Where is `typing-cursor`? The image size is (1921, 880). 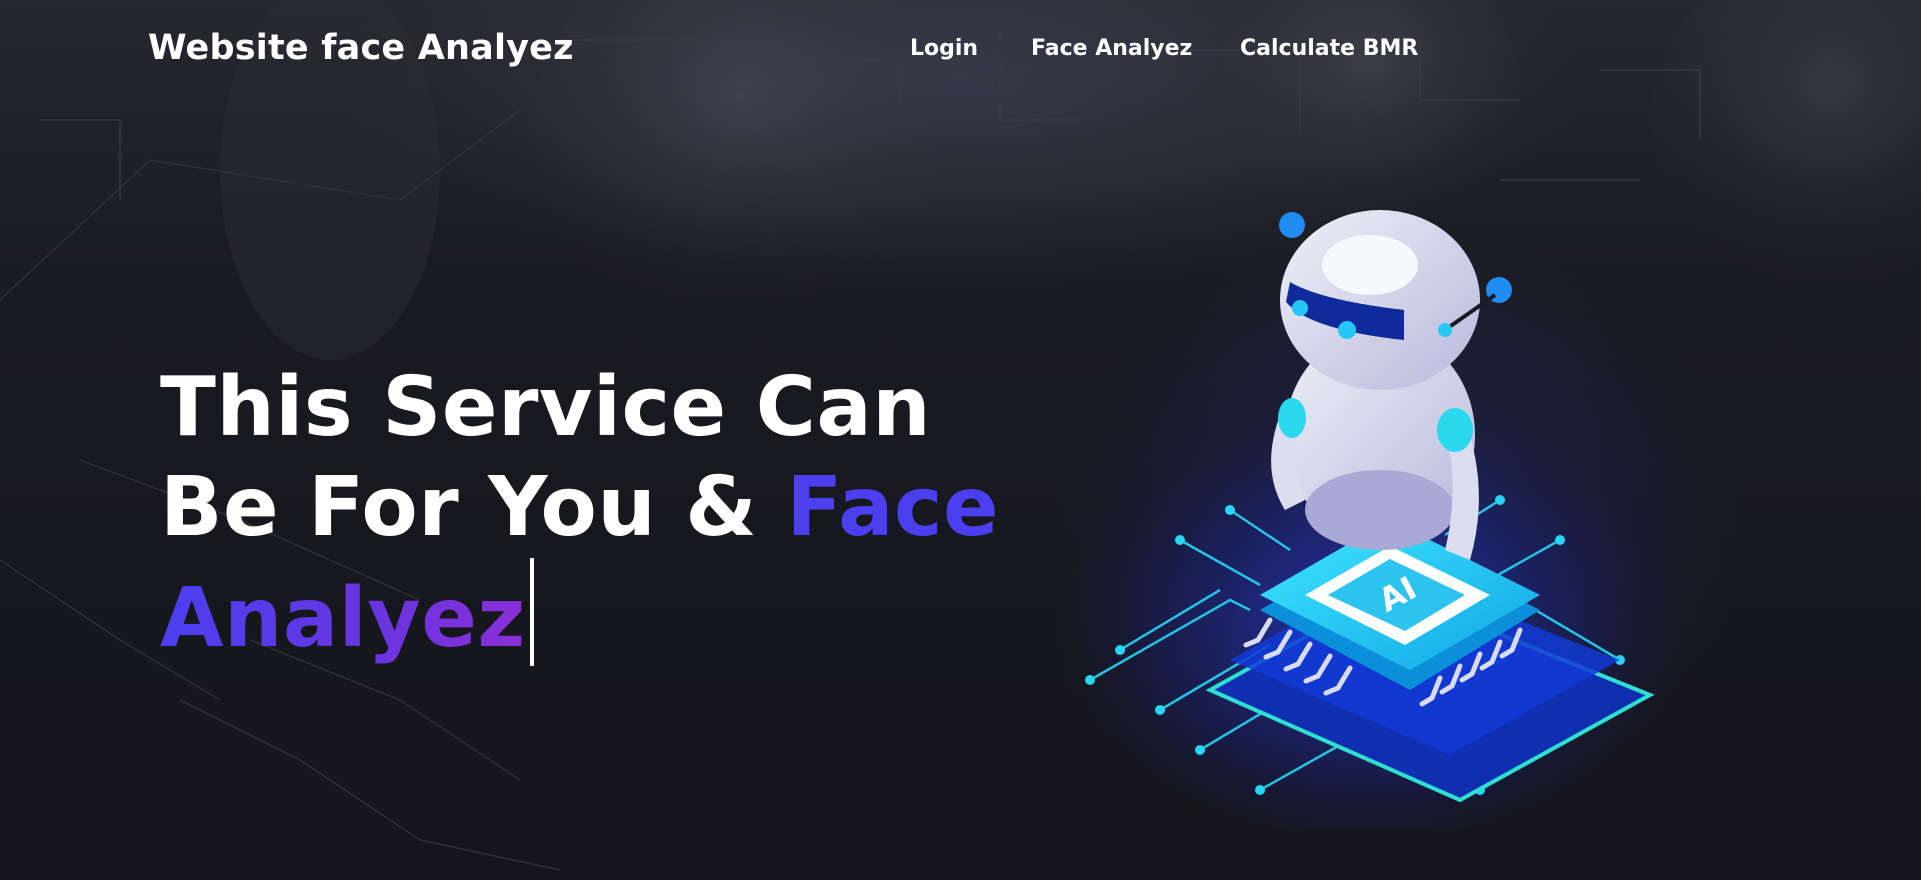 typing-cursor is located at coordinates (531, 612).